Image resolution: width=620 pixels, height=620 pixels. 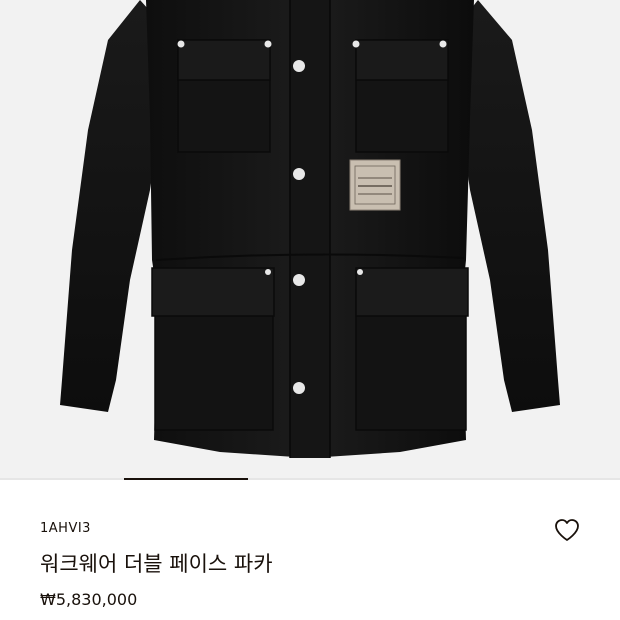 I want to click on gallery-progress-indicator, so click(x=186, y=479).